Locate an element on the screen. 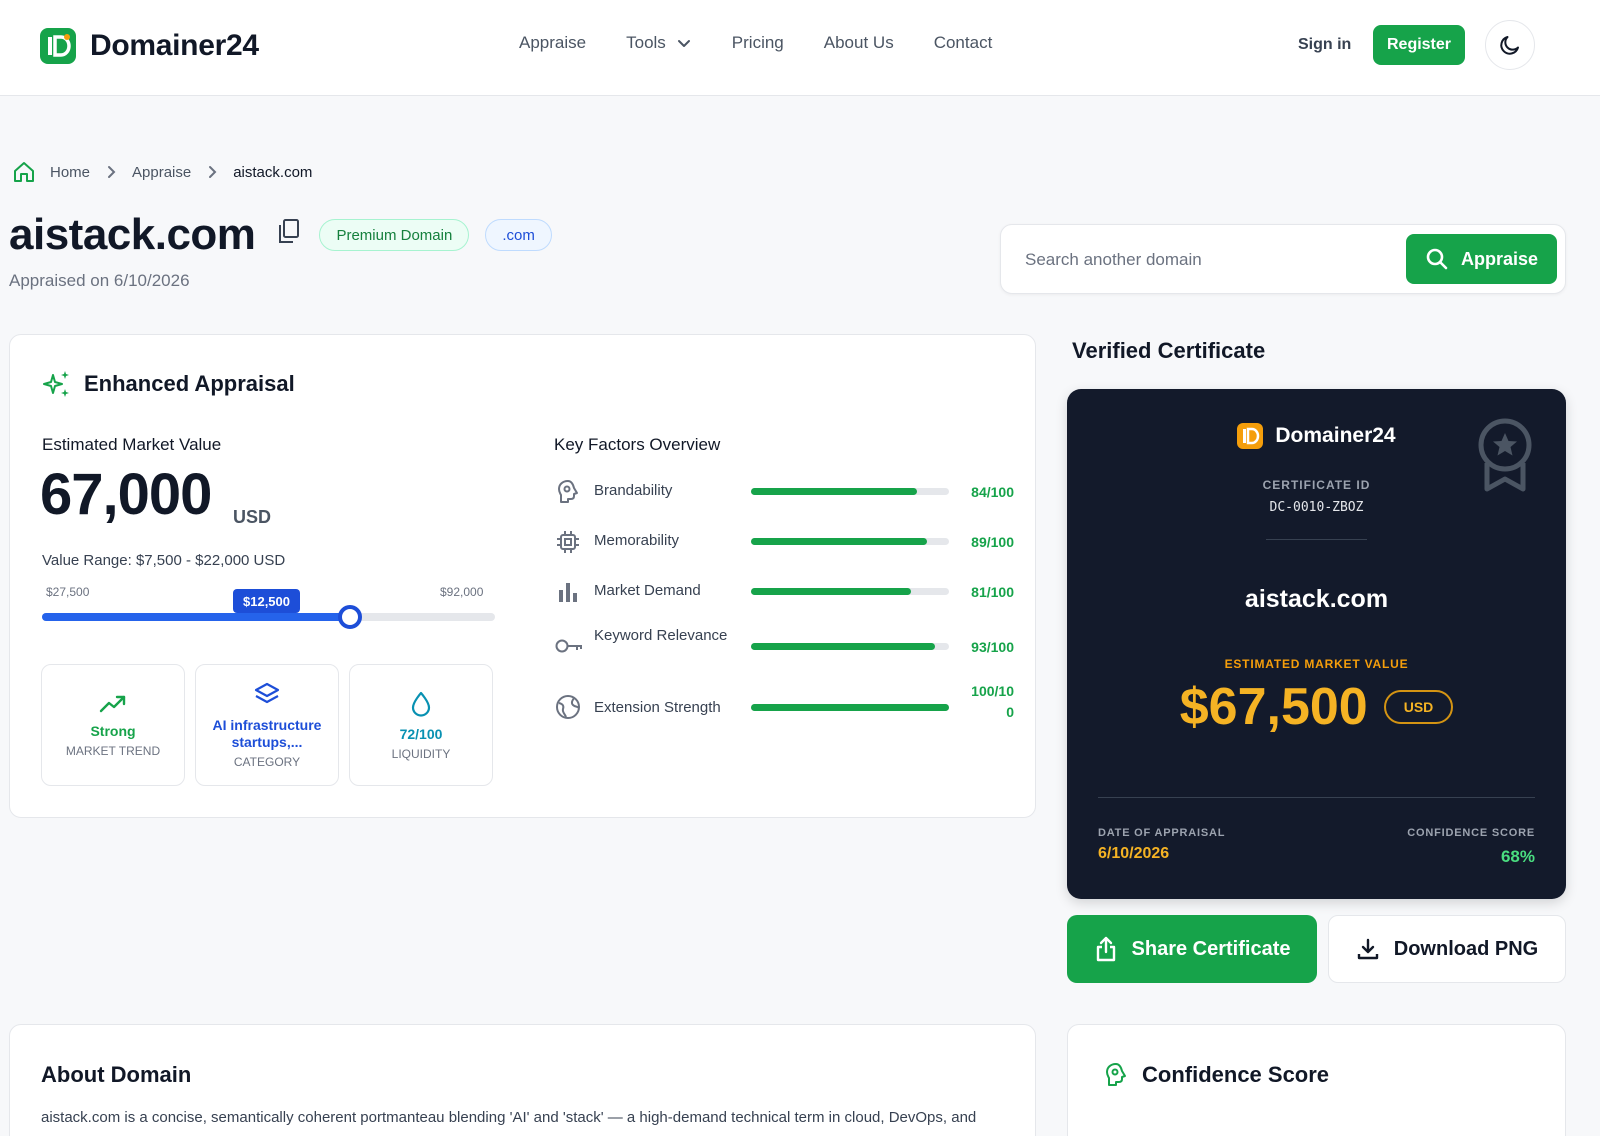  appraisal-heading: Enhanced Appraisal is located at coordinates (168, 384).